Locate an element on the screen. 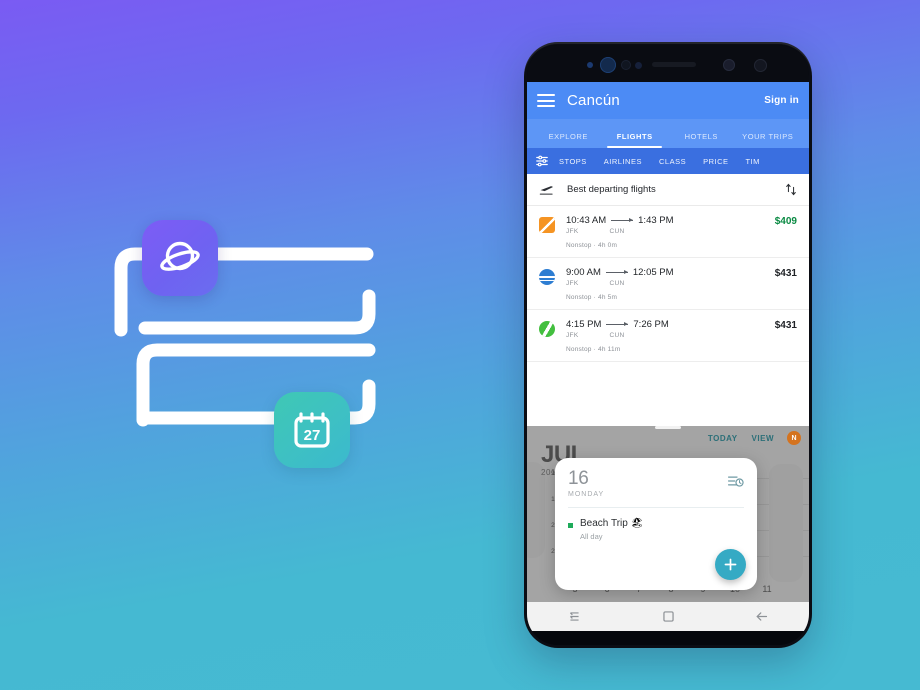 This screenshot has height=690, width=920. calendar-hour-column: 9 1 2 2 is located at coordinates (547, 522).